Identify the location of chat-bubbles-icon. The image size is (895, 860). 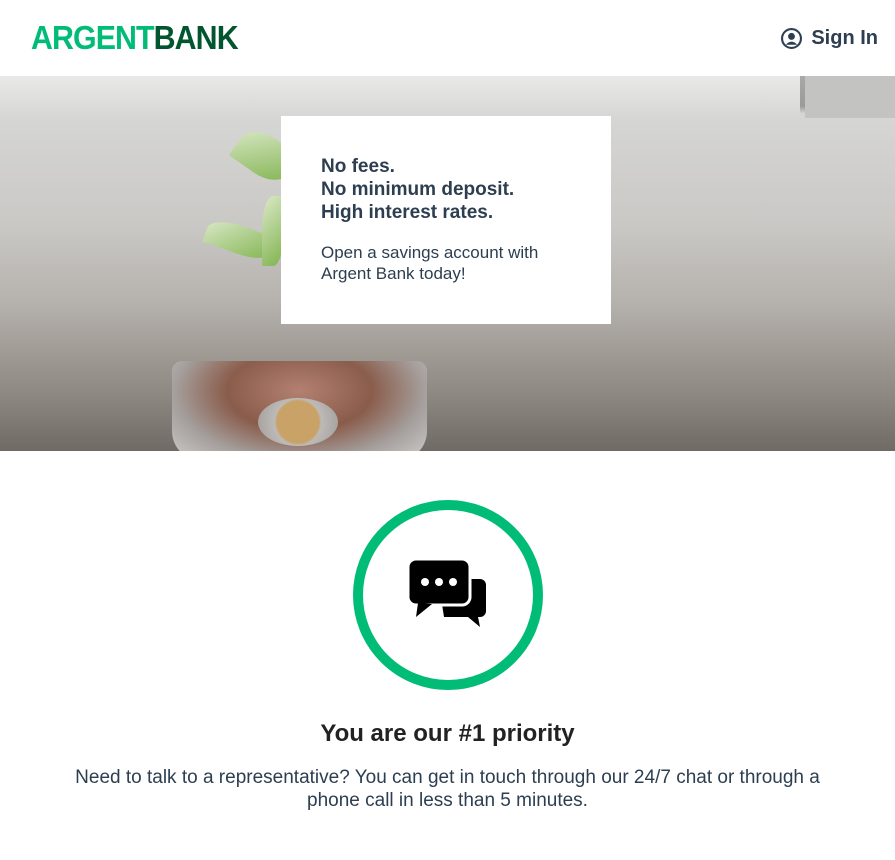
(446, 593).